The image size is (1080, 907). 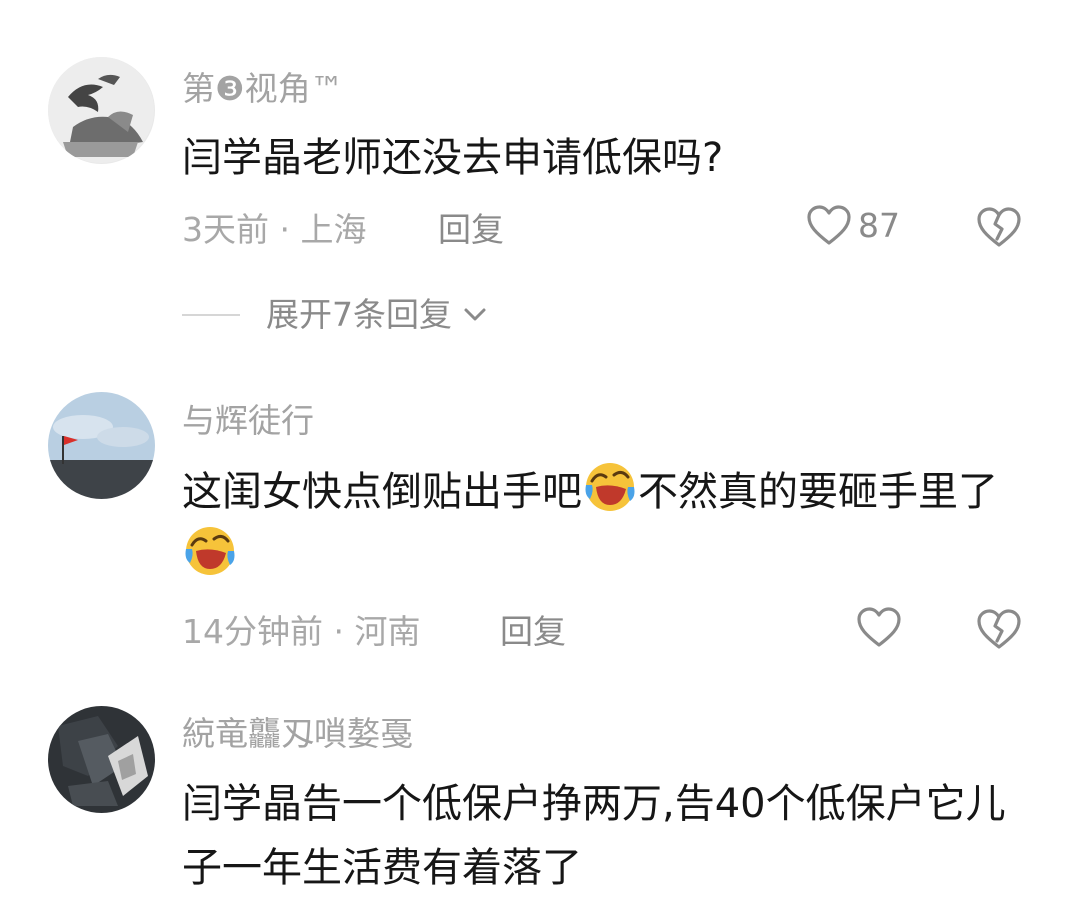 I want to click on chevron-down-icon, so click(x=475, y=314).